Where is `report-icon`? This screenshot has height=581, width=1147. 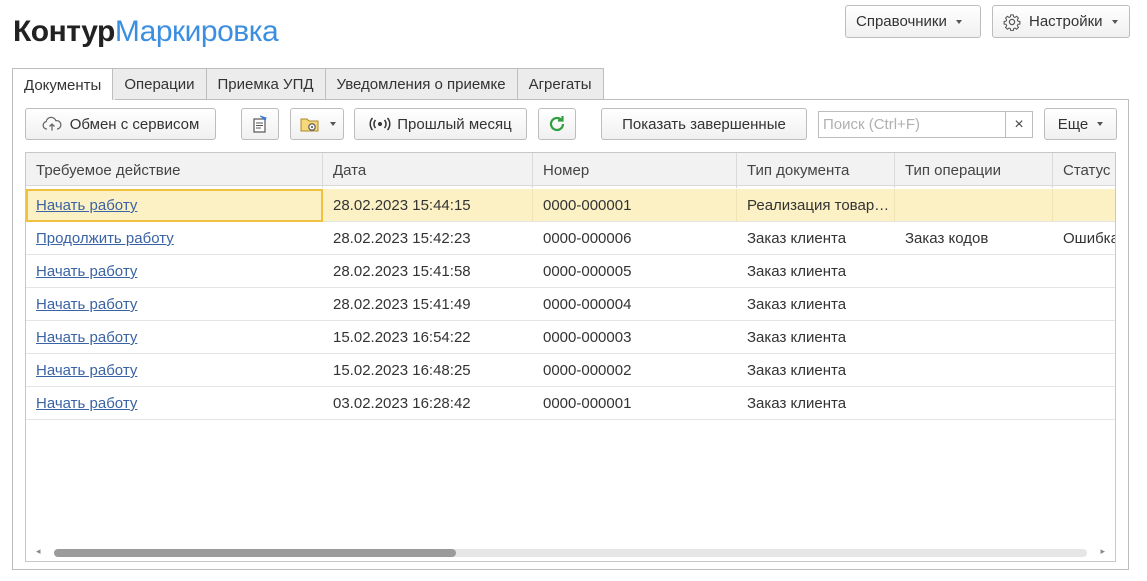
report-icon is located at coordinates (260, 124).